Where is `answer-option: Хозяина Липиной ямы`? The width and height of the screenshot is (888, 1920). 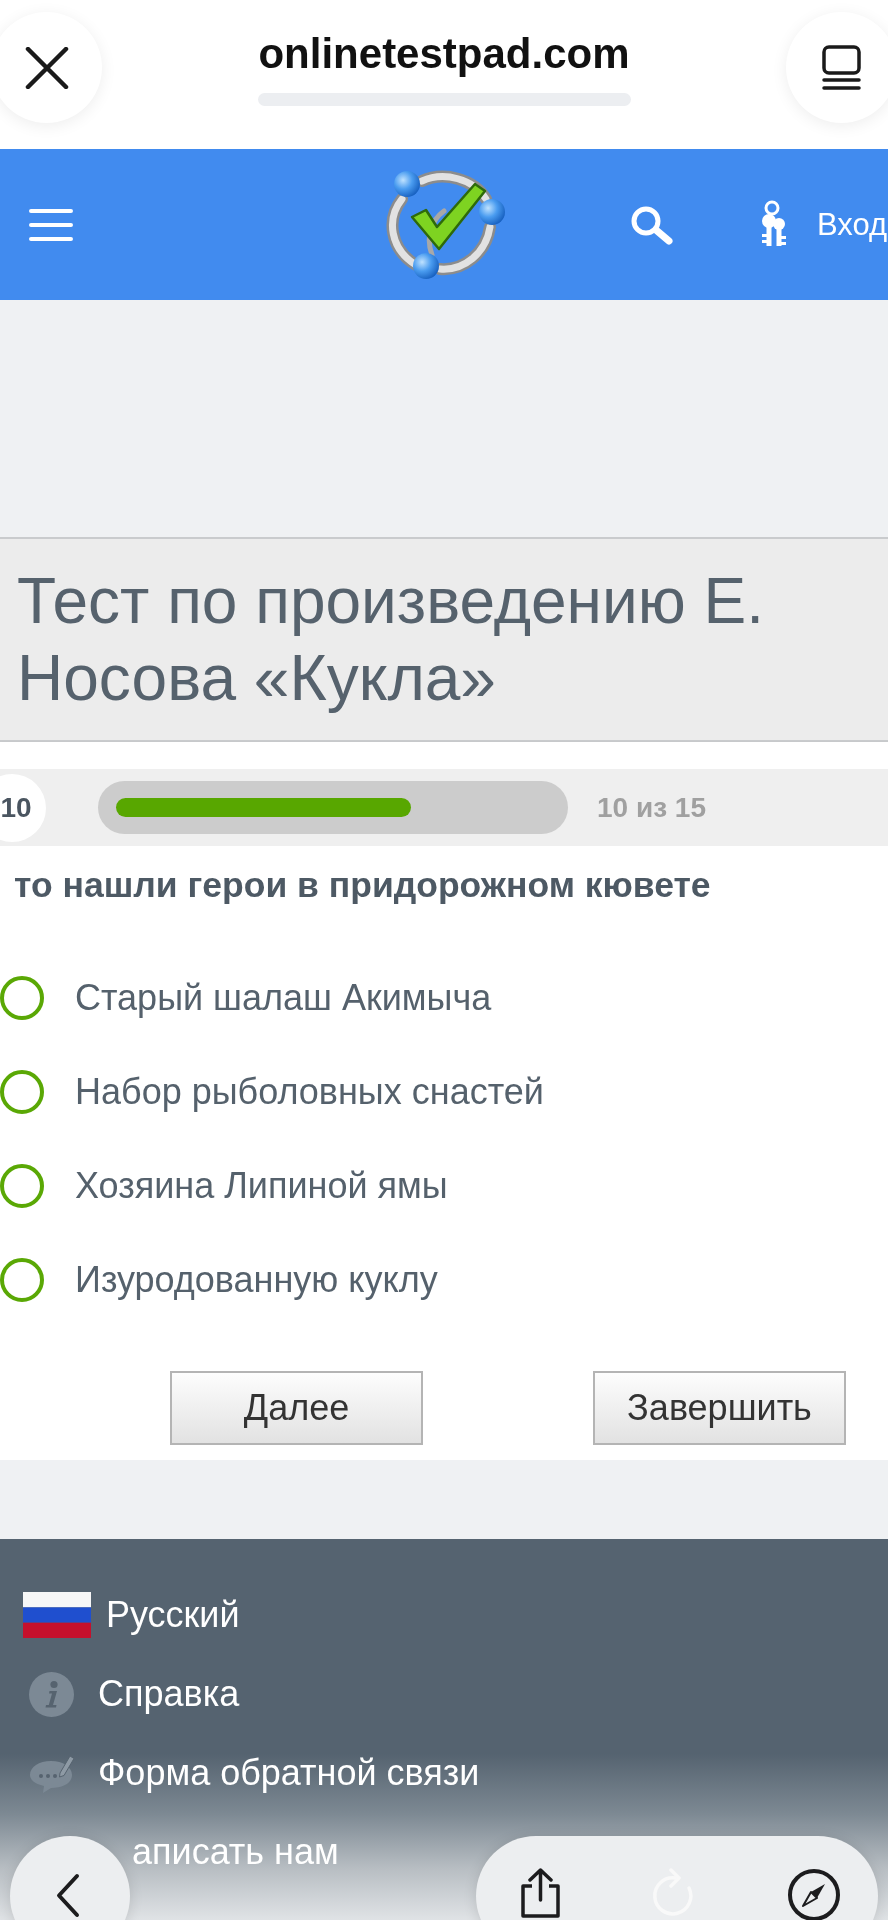 answer-option: Хозяина Липиной ямы is located at coordinates (261, 1186).